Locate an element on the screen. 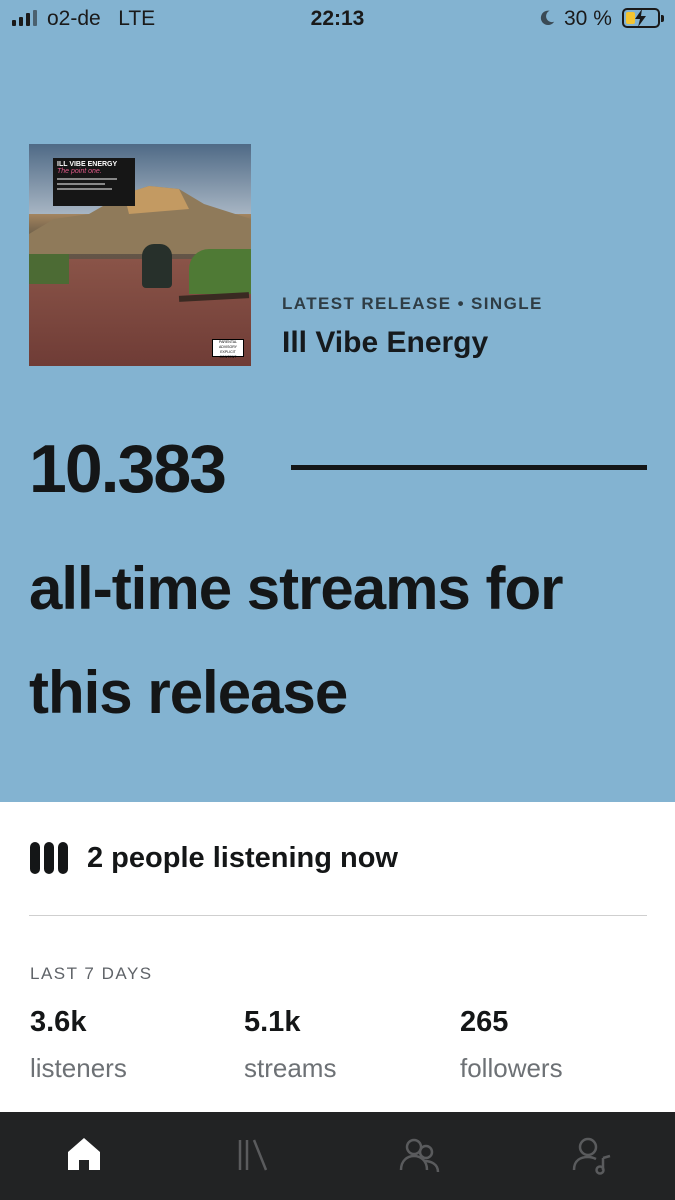 This screenshot has width=675, height=1200. stat-value: 3.6k is located at coordinates (58, 1022).